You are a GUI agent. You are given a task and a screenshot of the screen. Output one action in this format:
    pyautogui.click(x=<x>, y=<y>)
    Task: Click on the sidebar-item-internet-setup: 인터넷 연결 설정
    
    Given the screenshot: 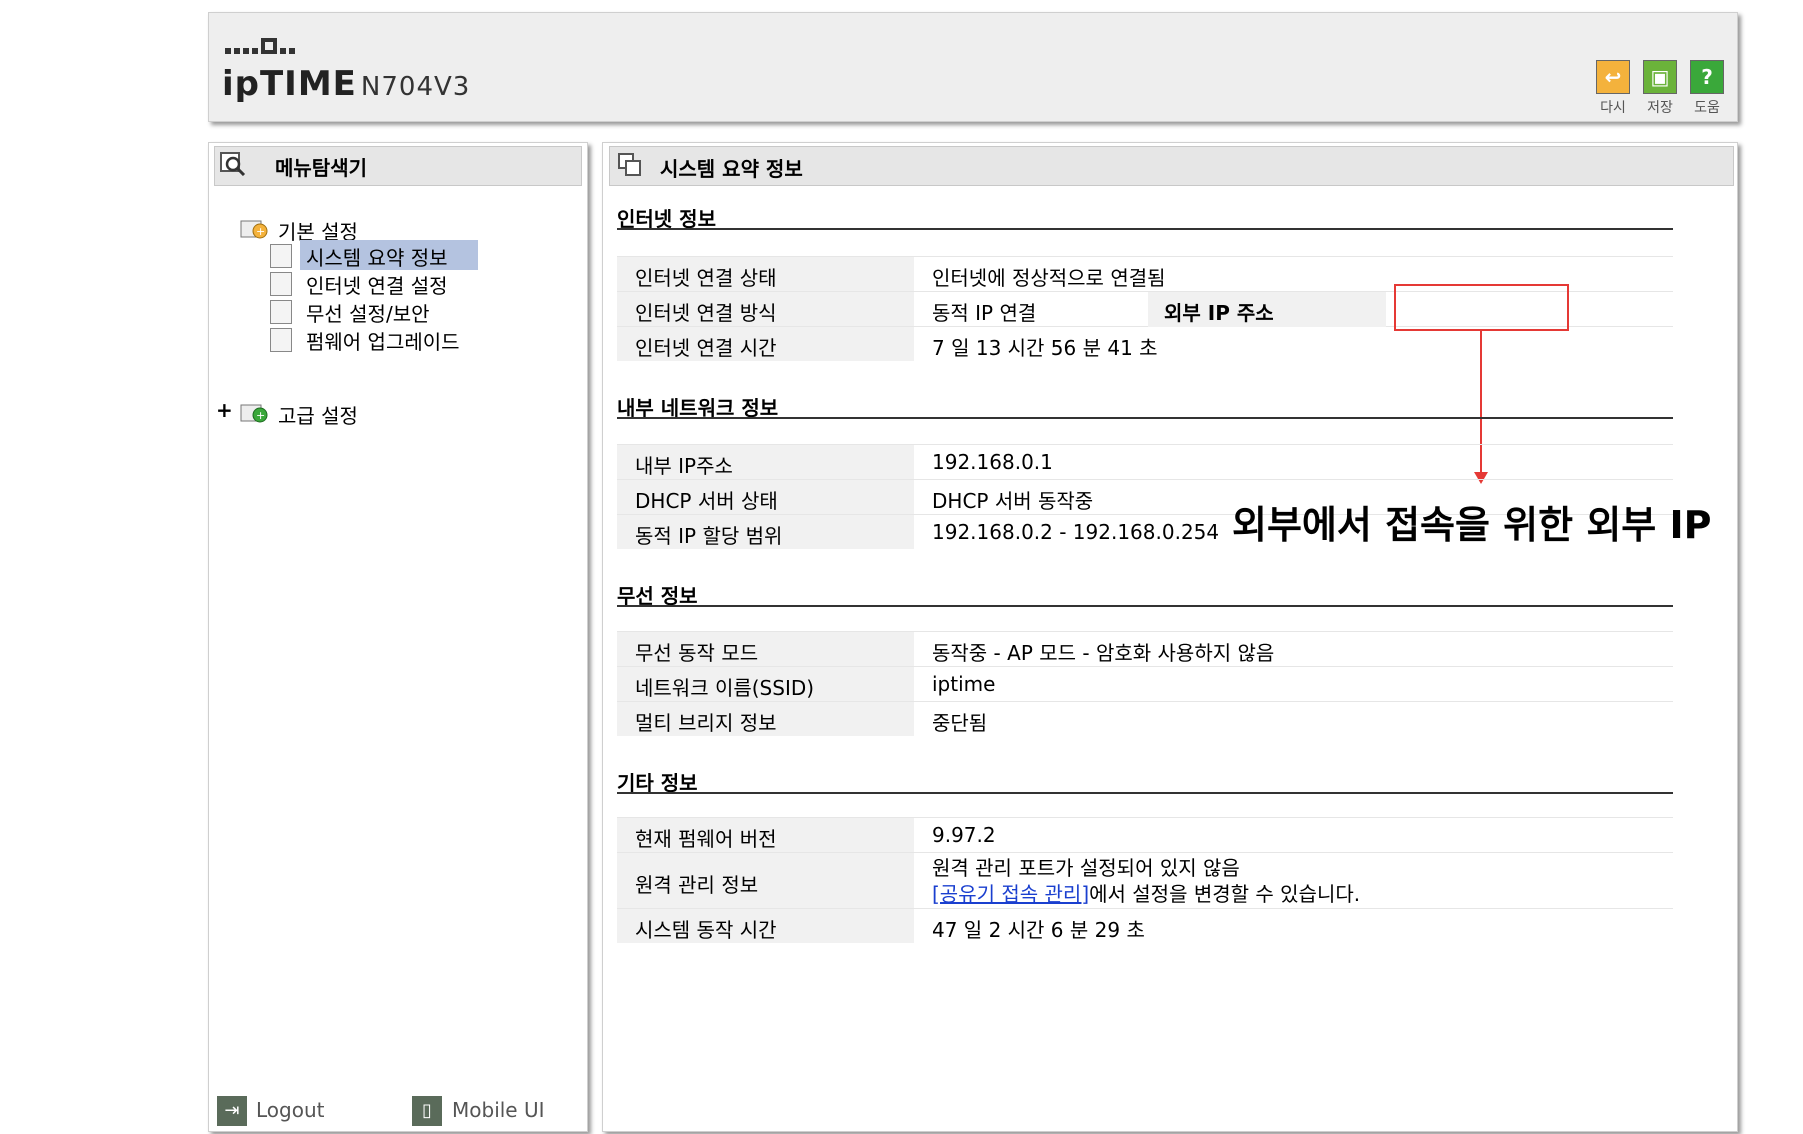 What is the action you would take?
    pyautogui.click(x=377, y=284)
    